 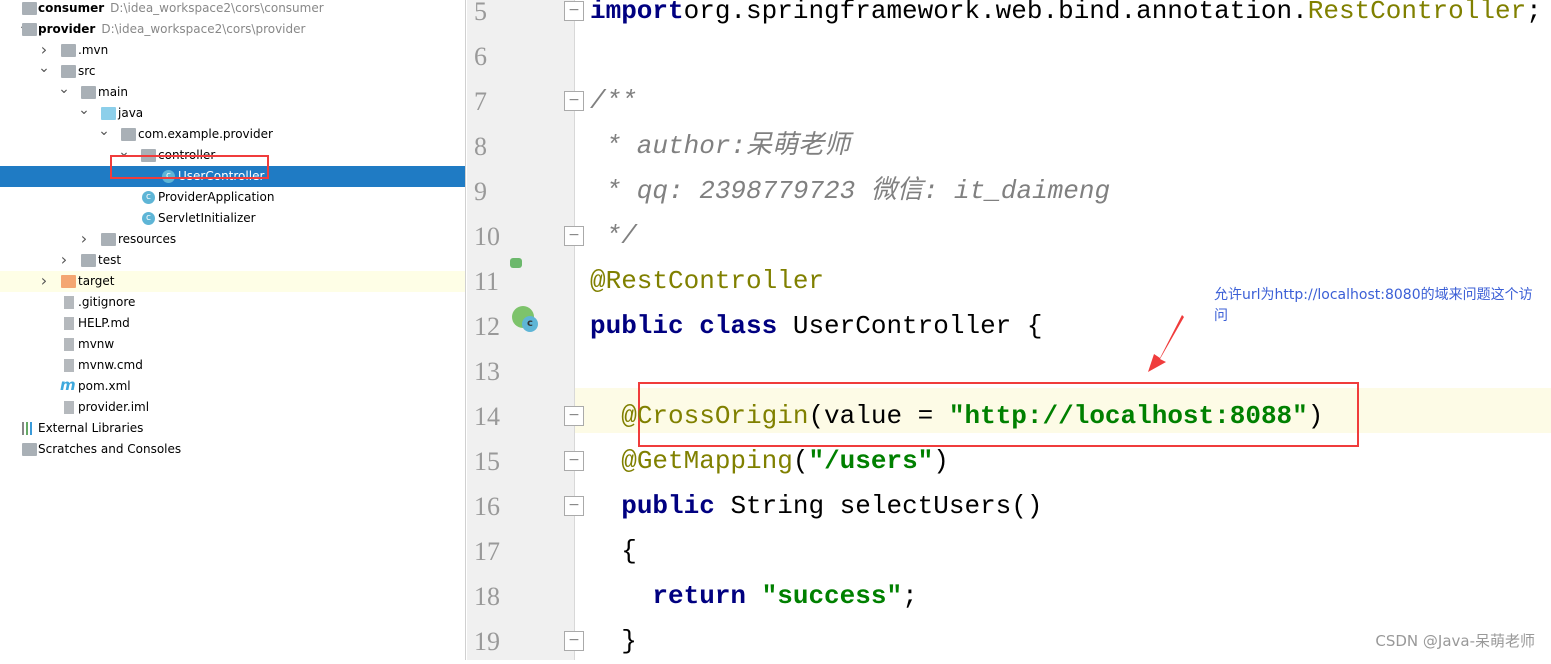 I want to click on code-line: @RestController, so click(x=707, y=281).